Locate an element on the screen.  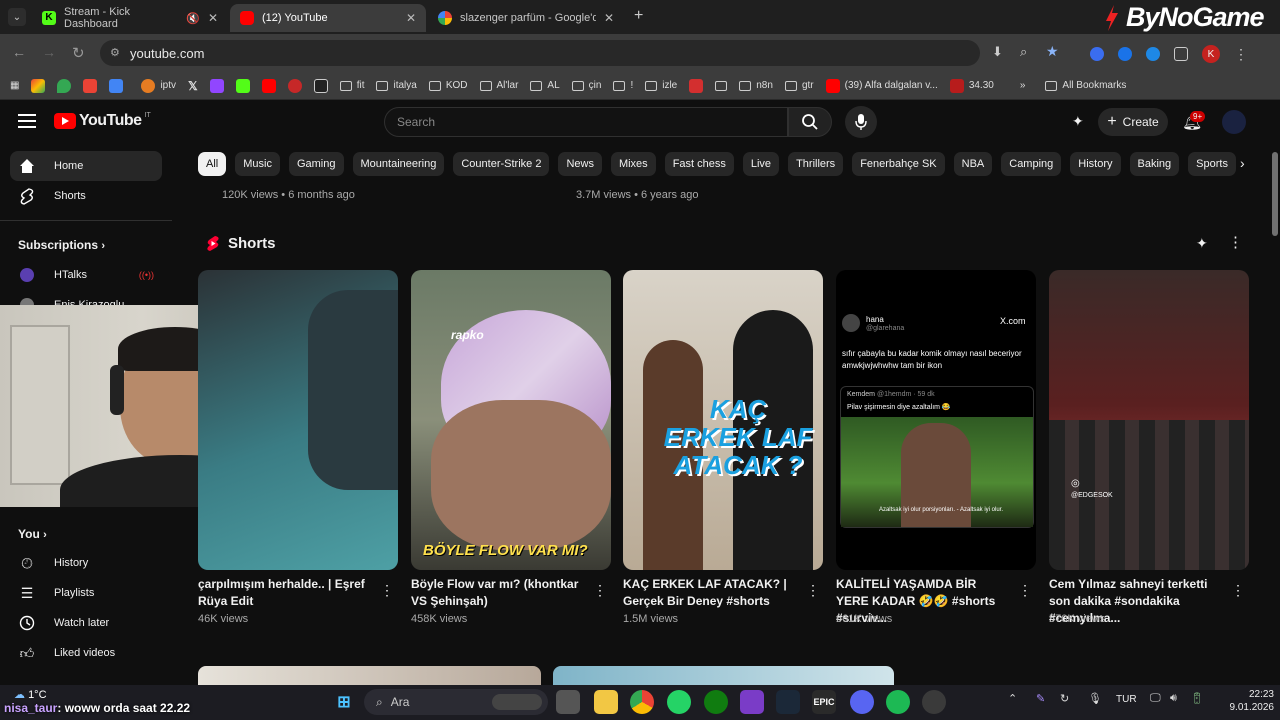
bookmark-gmail-icon is located at coordinates (90, 85).